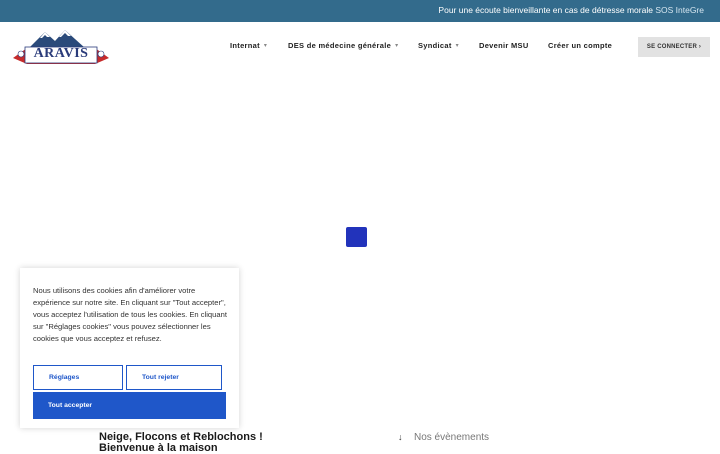  Describe the element at coordinates (174, 377) in the screenshot. I see `reject-all-button: Tout rejeter` at that location.